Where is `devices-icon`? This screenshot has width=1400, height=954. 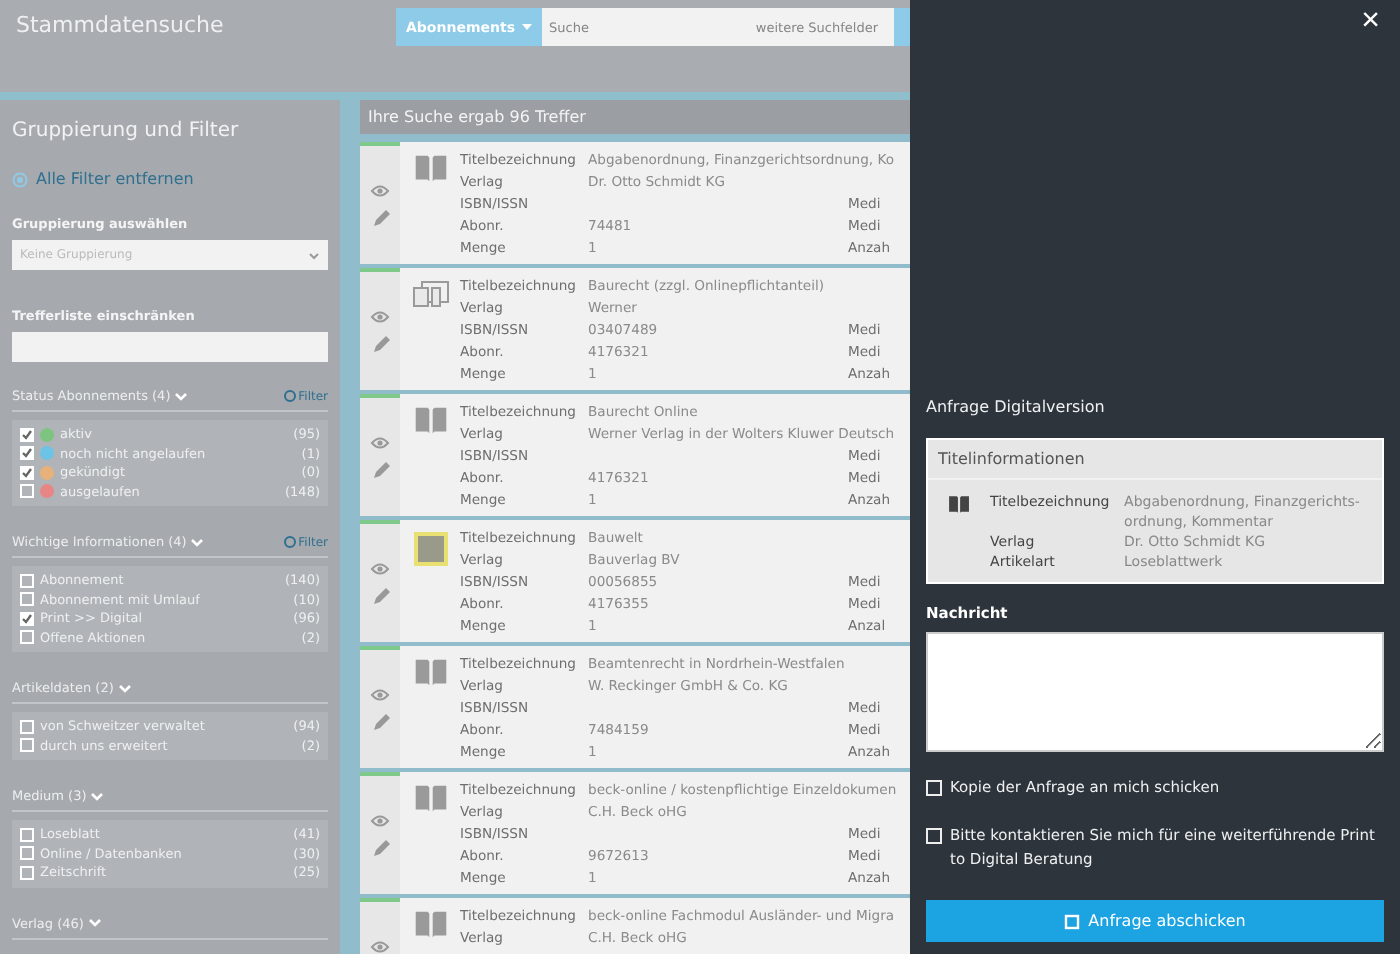 devices-icon is located at coordinates (430, 294).